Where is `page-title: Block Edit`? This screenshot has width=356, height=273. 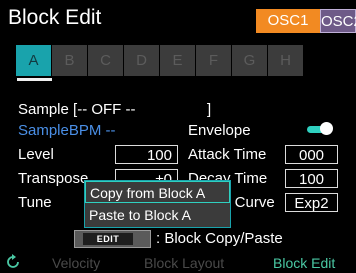 page-title: Block Edit is located at coordinates (55, 17).